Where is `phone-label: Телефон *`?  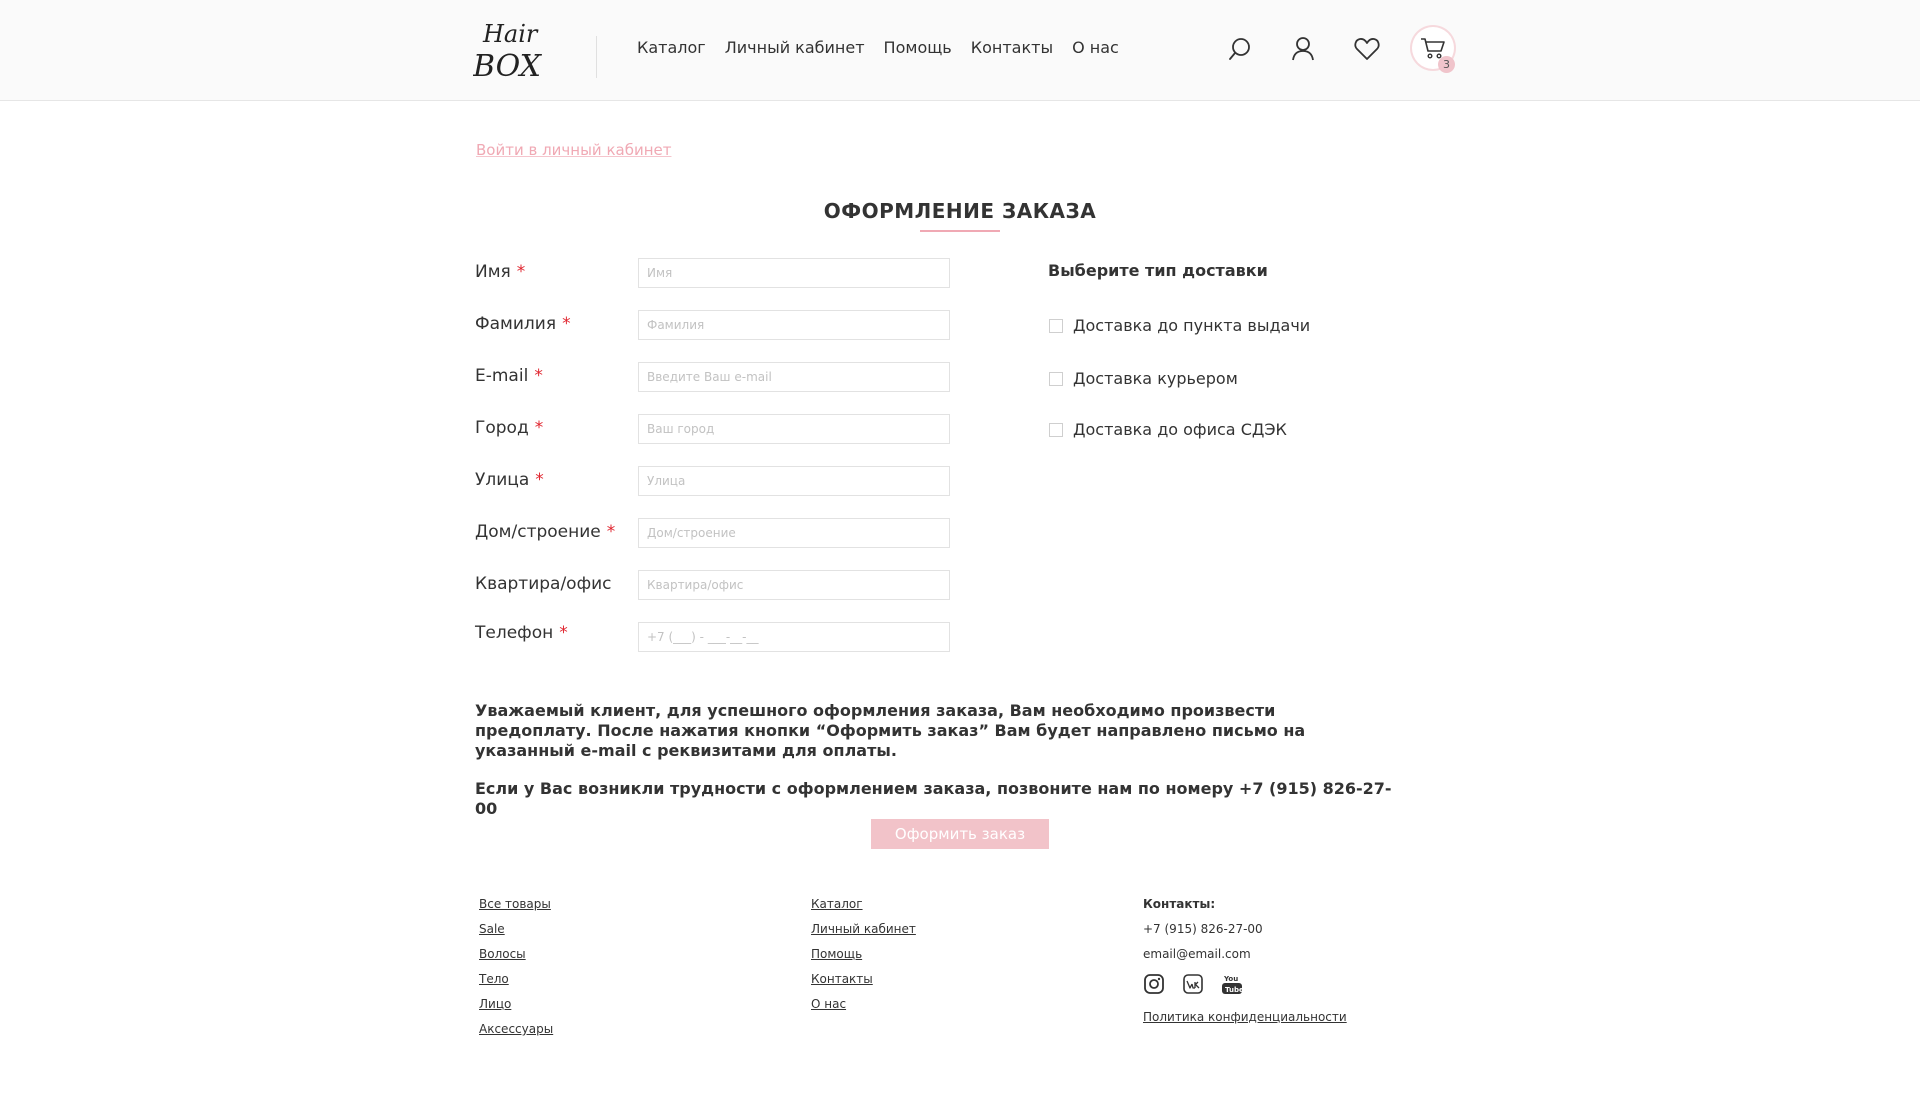 phone-label: Телефон * is located at coordinates (521, 633).